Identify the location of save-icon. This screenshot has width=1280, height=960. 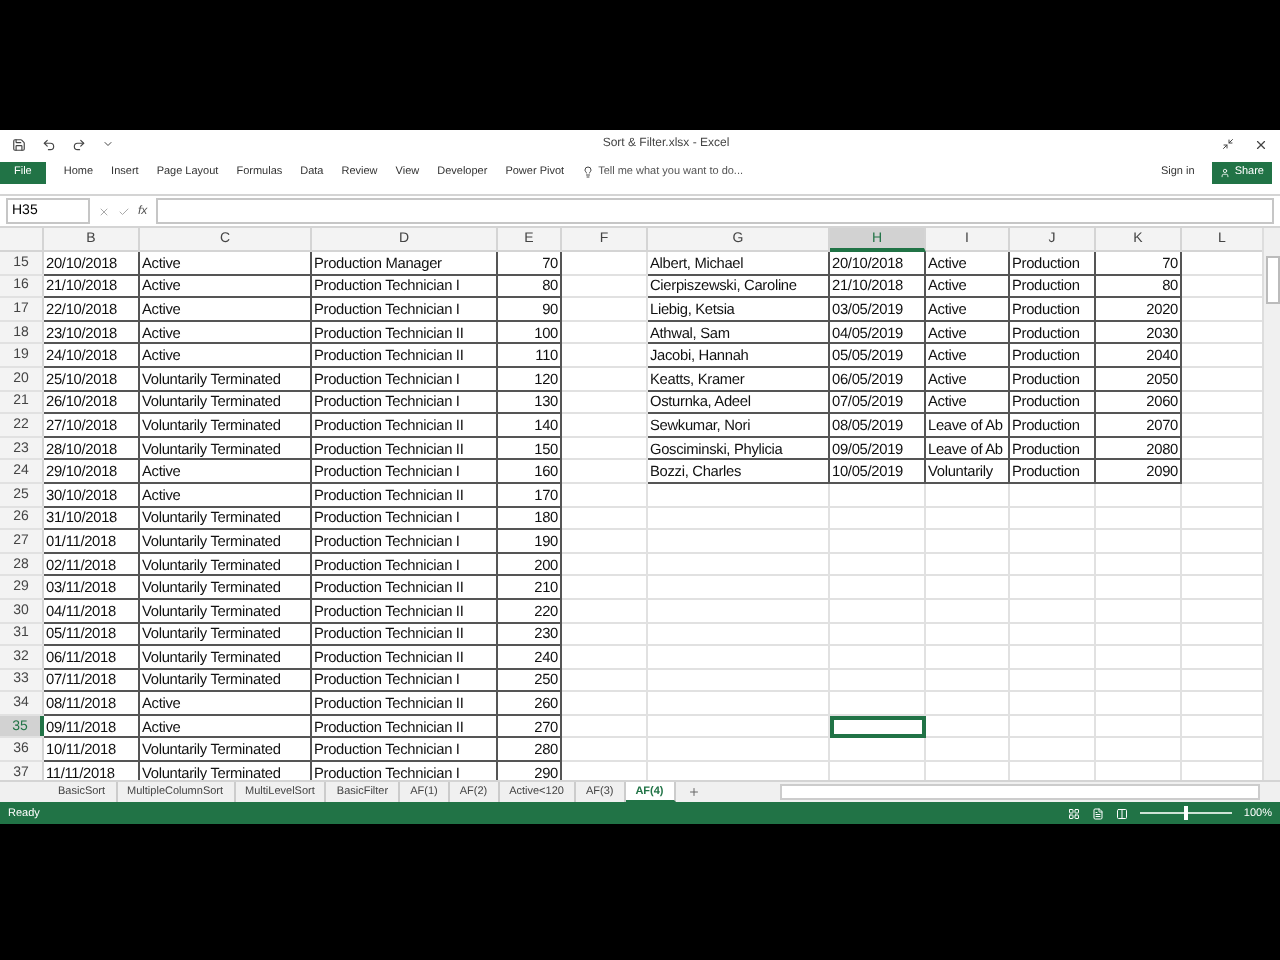
(19, 144).